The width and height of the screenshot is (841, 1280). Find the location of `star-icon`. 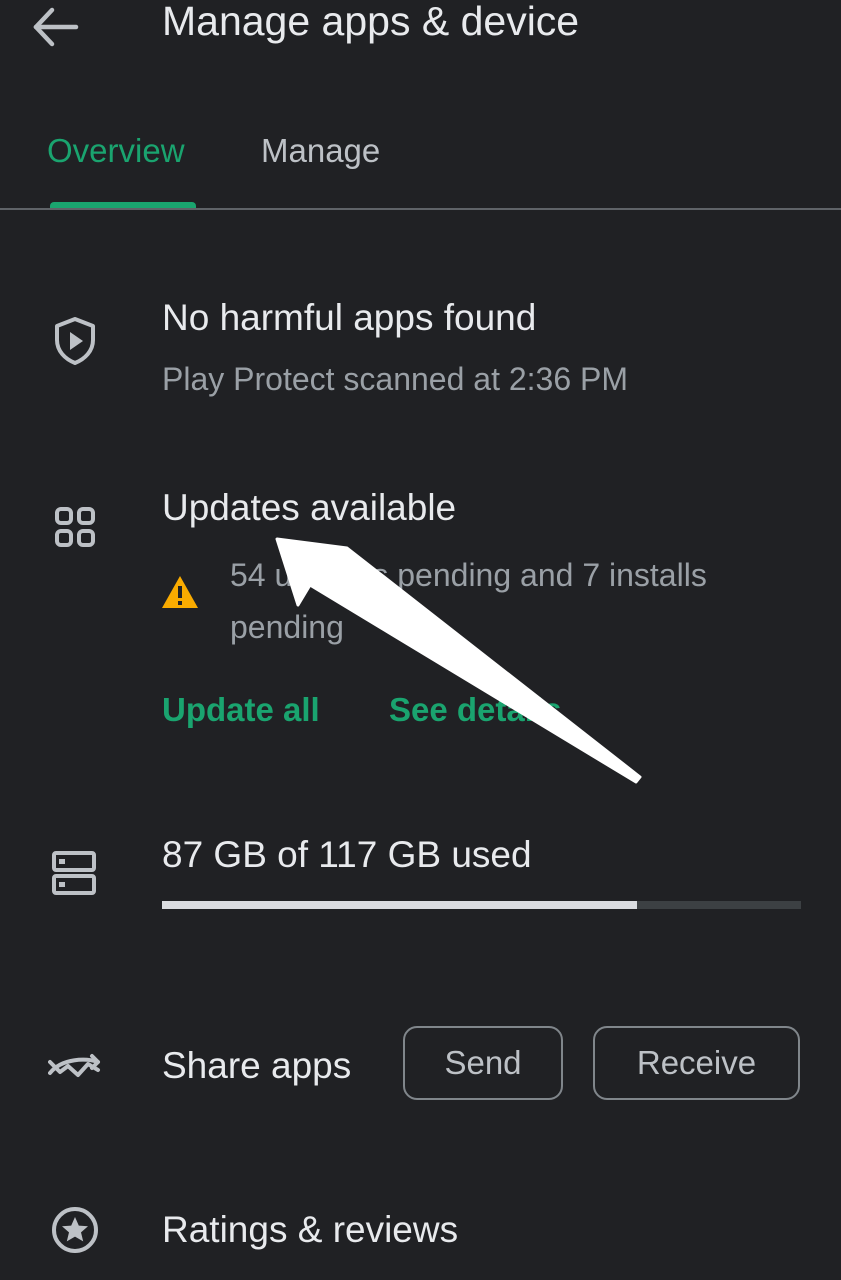

star-icon is located at coordinates (75, 1230).